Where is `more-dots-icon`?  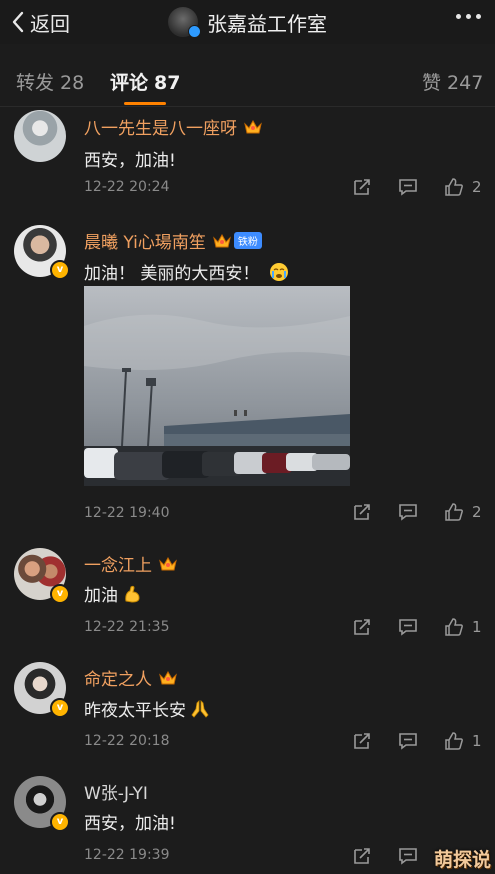 more-dots-icon is located at coordinates (468, 16).